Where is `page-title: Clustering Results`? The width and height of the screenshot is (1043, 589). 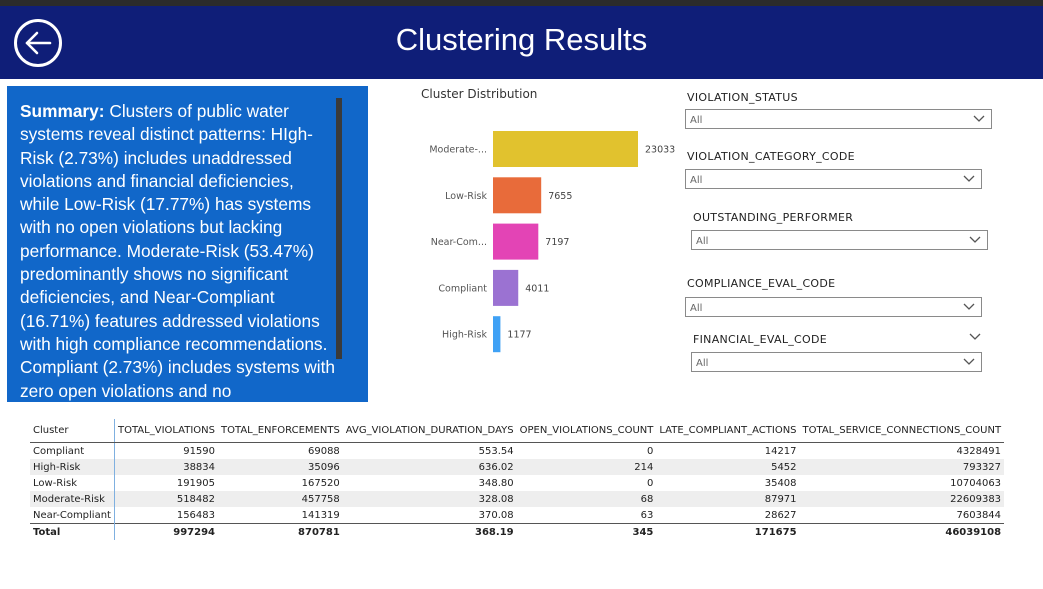 page-title: Clustering Results is located at coordinates (521, 39).